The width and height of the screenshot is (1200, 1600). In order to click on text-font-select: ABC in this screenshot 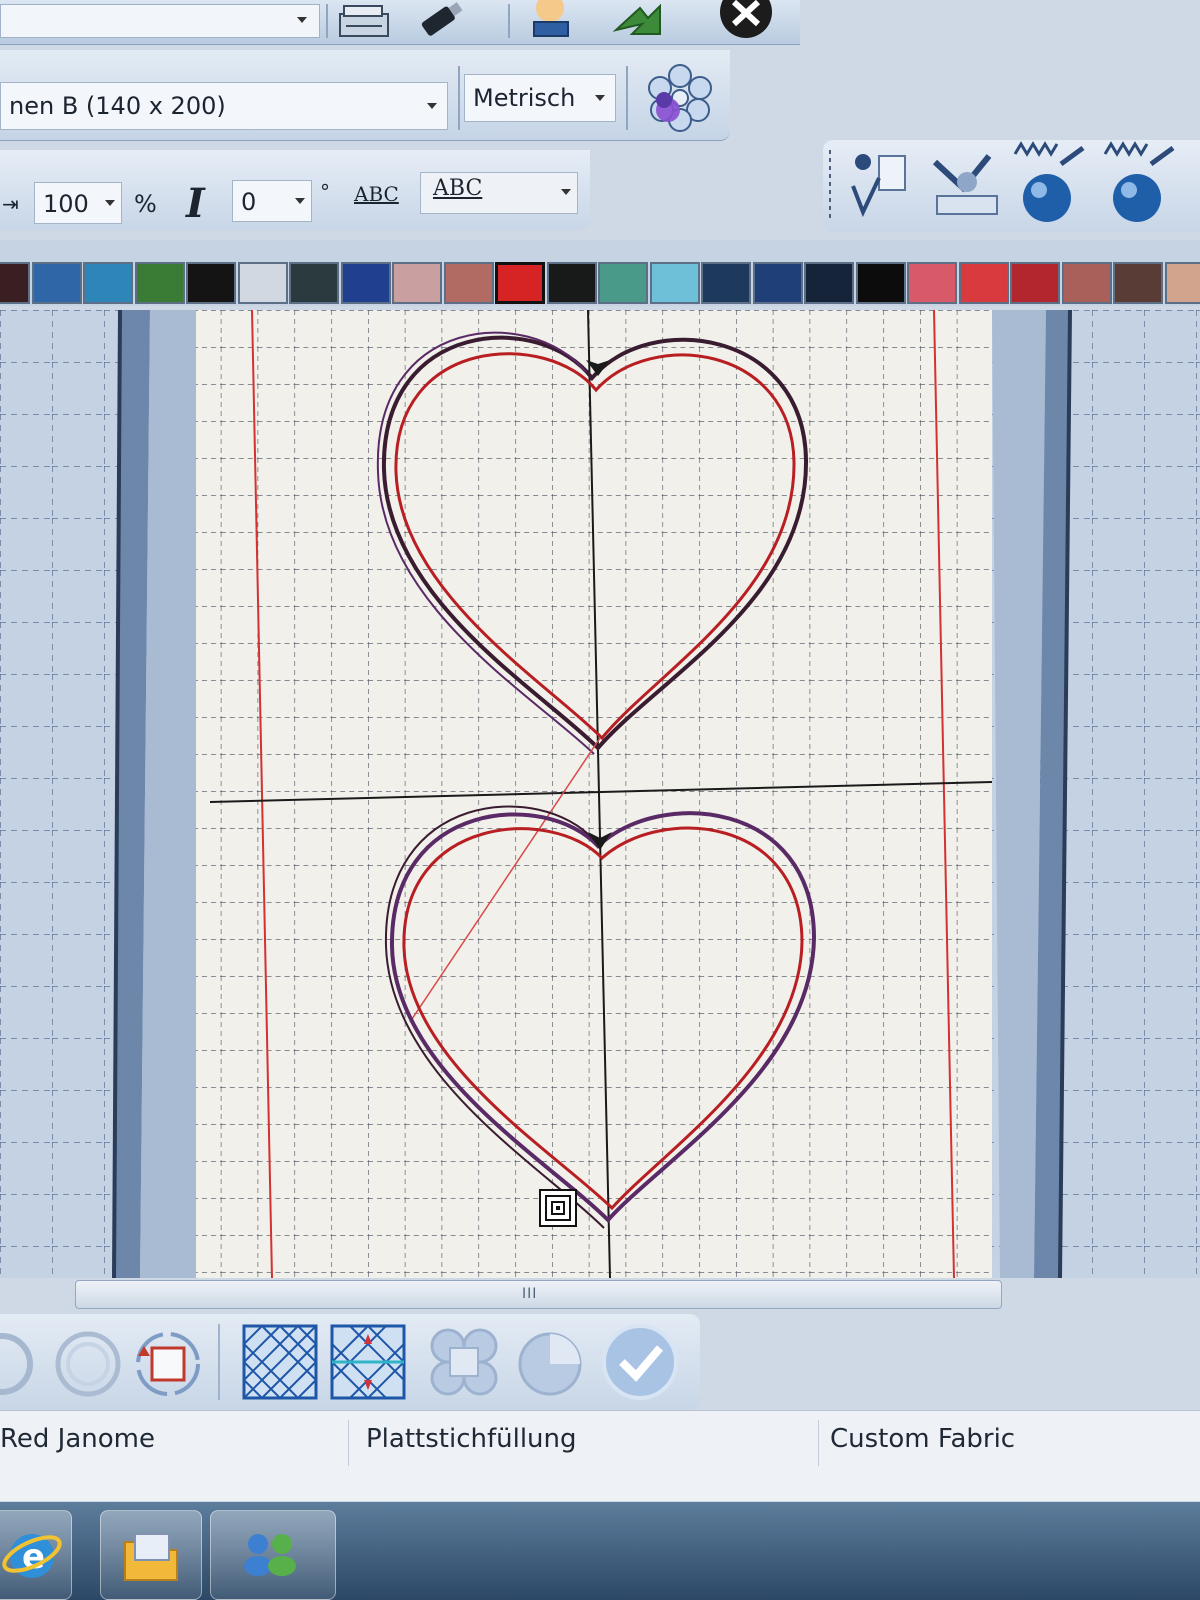, I will do `click(499, 193)`.